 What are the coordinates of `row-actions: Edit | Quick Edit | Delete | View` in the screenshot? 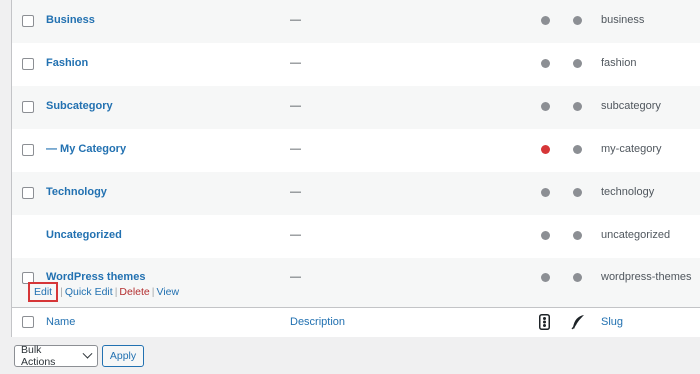 It's located at (103, 292).